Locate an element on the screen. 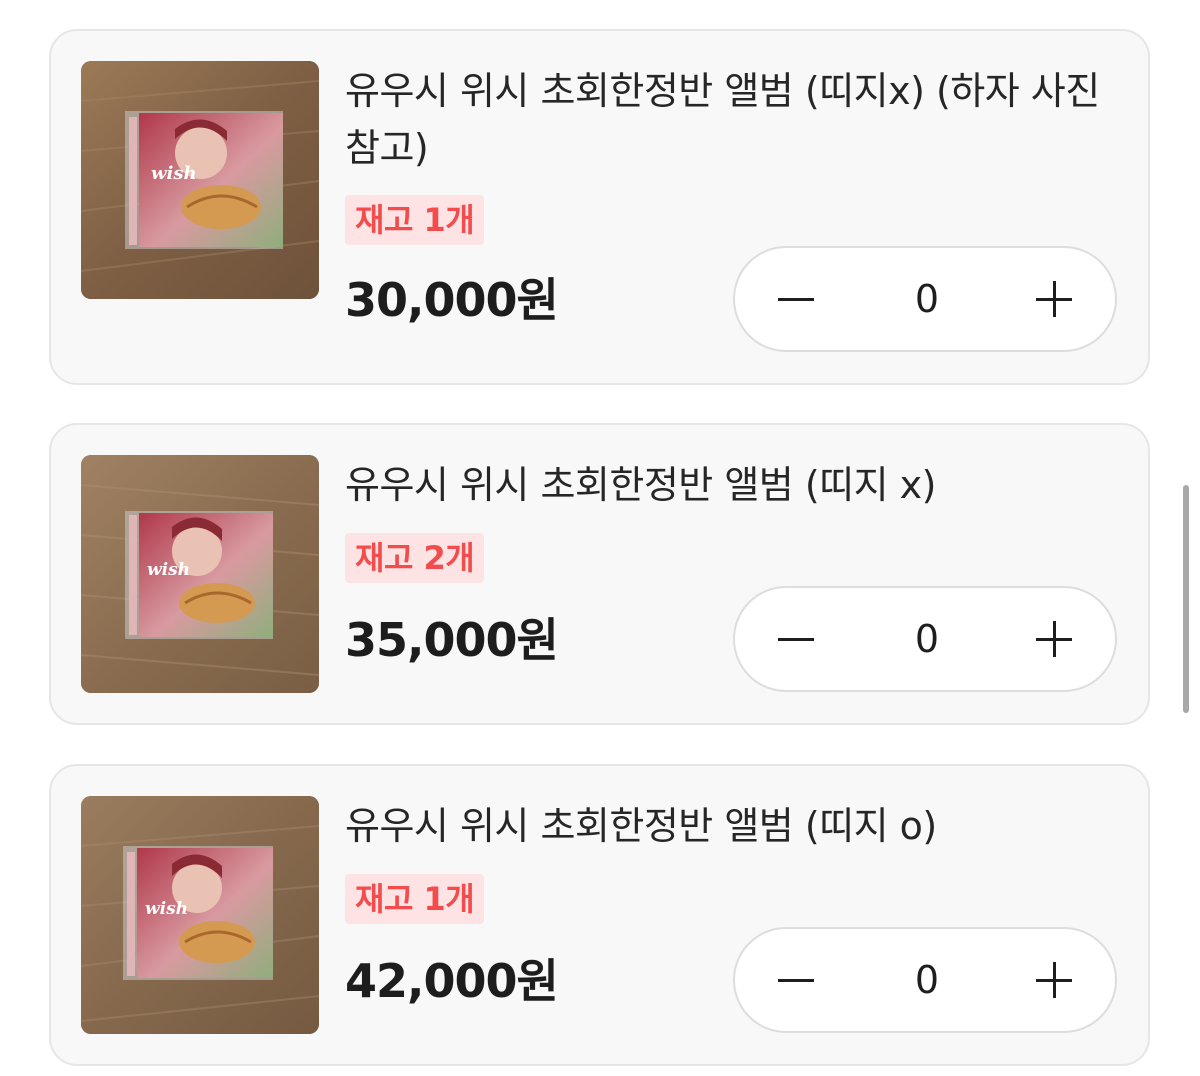 The width and height of the screenshot is (1200, 1076). product-title: 유우시 위시 초회한정반 앨범 (띠지 o) is located at coordinates (641, 826).